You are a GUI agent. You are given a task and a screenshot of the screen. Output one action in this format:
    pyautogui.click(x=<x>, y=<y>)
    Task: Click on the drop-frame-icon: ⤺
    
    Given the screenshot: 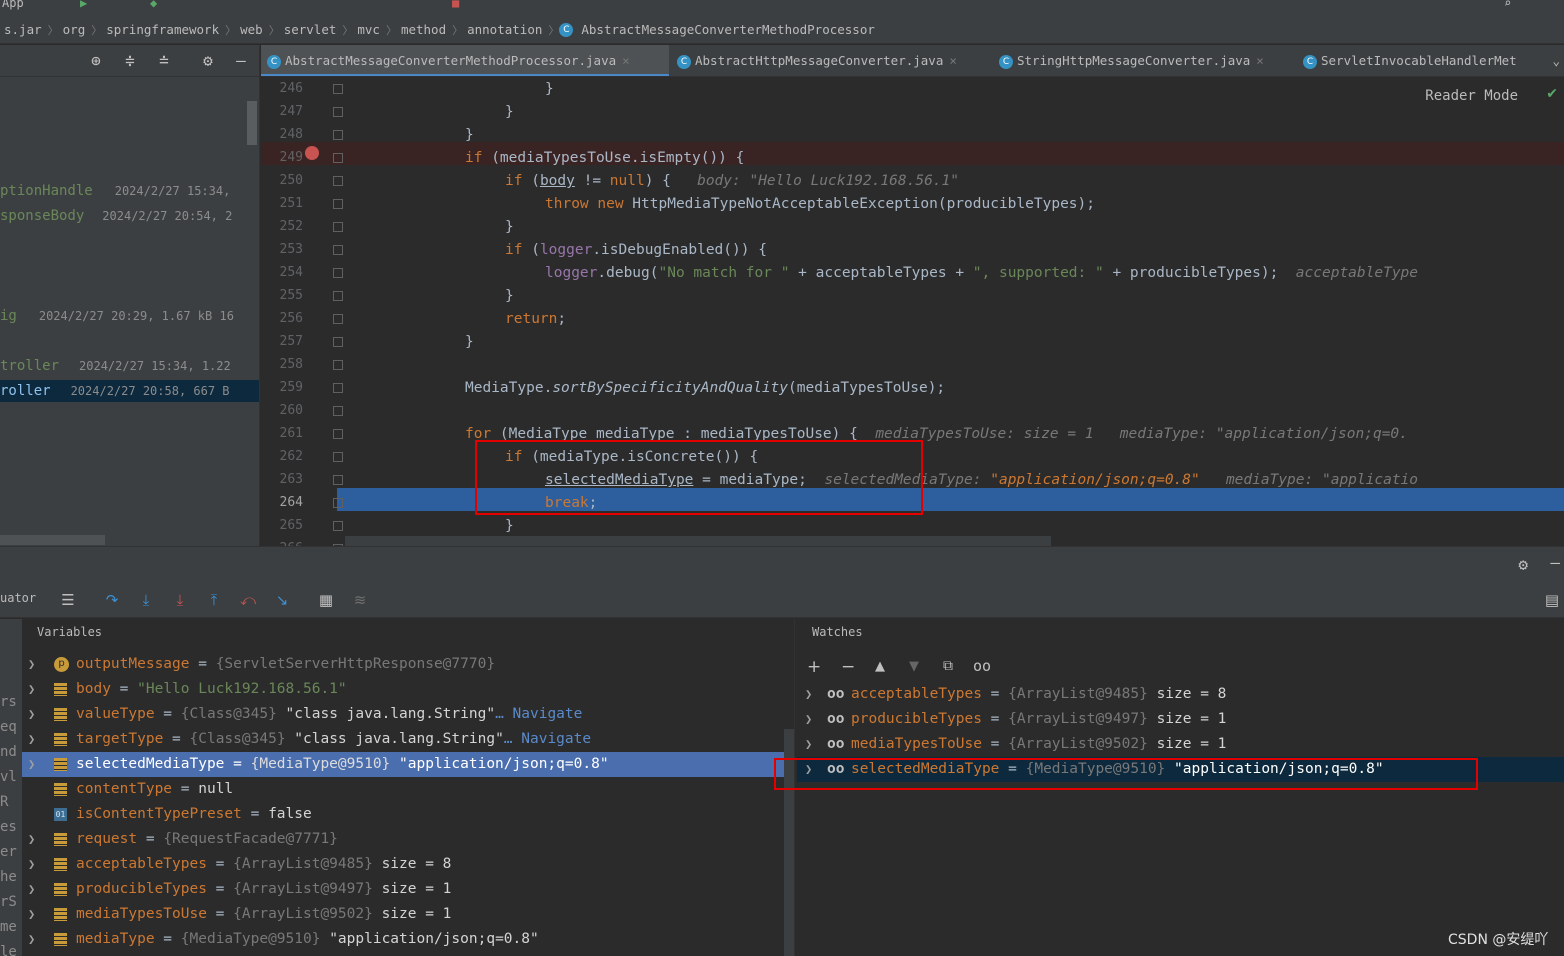 What is the action you would take?
    pyautogui.click(x=248, y=600)
    